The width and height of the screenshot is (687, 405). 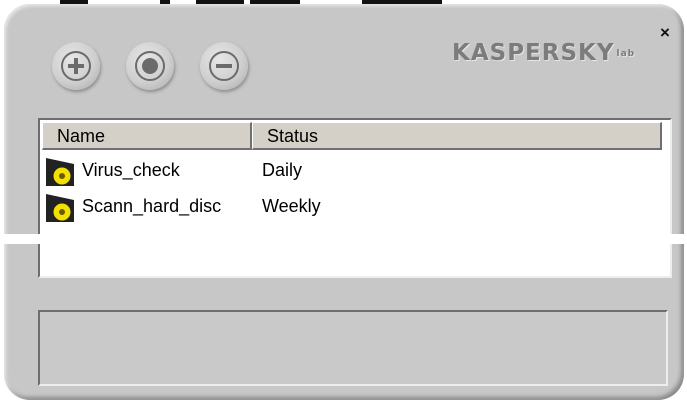 What do you see at coordinates (150, 66) in the screenshot?
I see `start-task-button` at bounding box center [150, 66].